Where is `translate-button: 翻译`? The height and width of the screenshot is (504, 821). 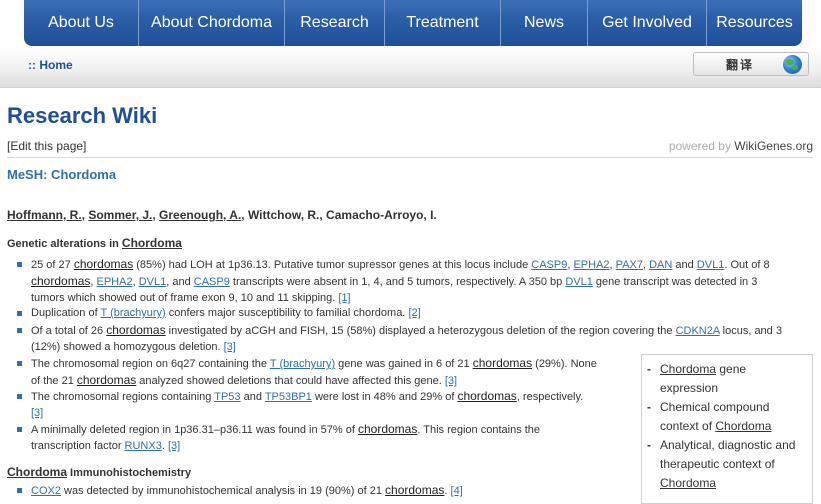
translate-button: 翻译 is located at coordinates (751, 64).